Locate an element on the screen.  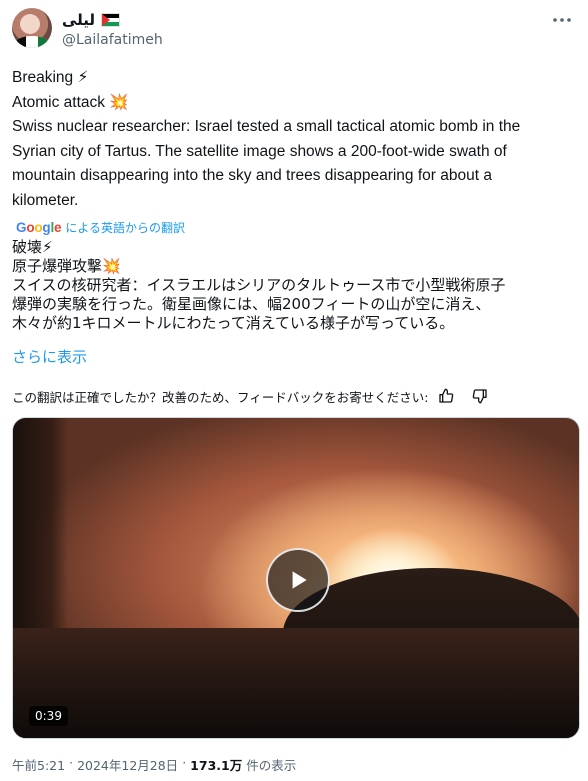
translation-attribution: Google による英語からの翻訳 is located at coordinates (100, 227).